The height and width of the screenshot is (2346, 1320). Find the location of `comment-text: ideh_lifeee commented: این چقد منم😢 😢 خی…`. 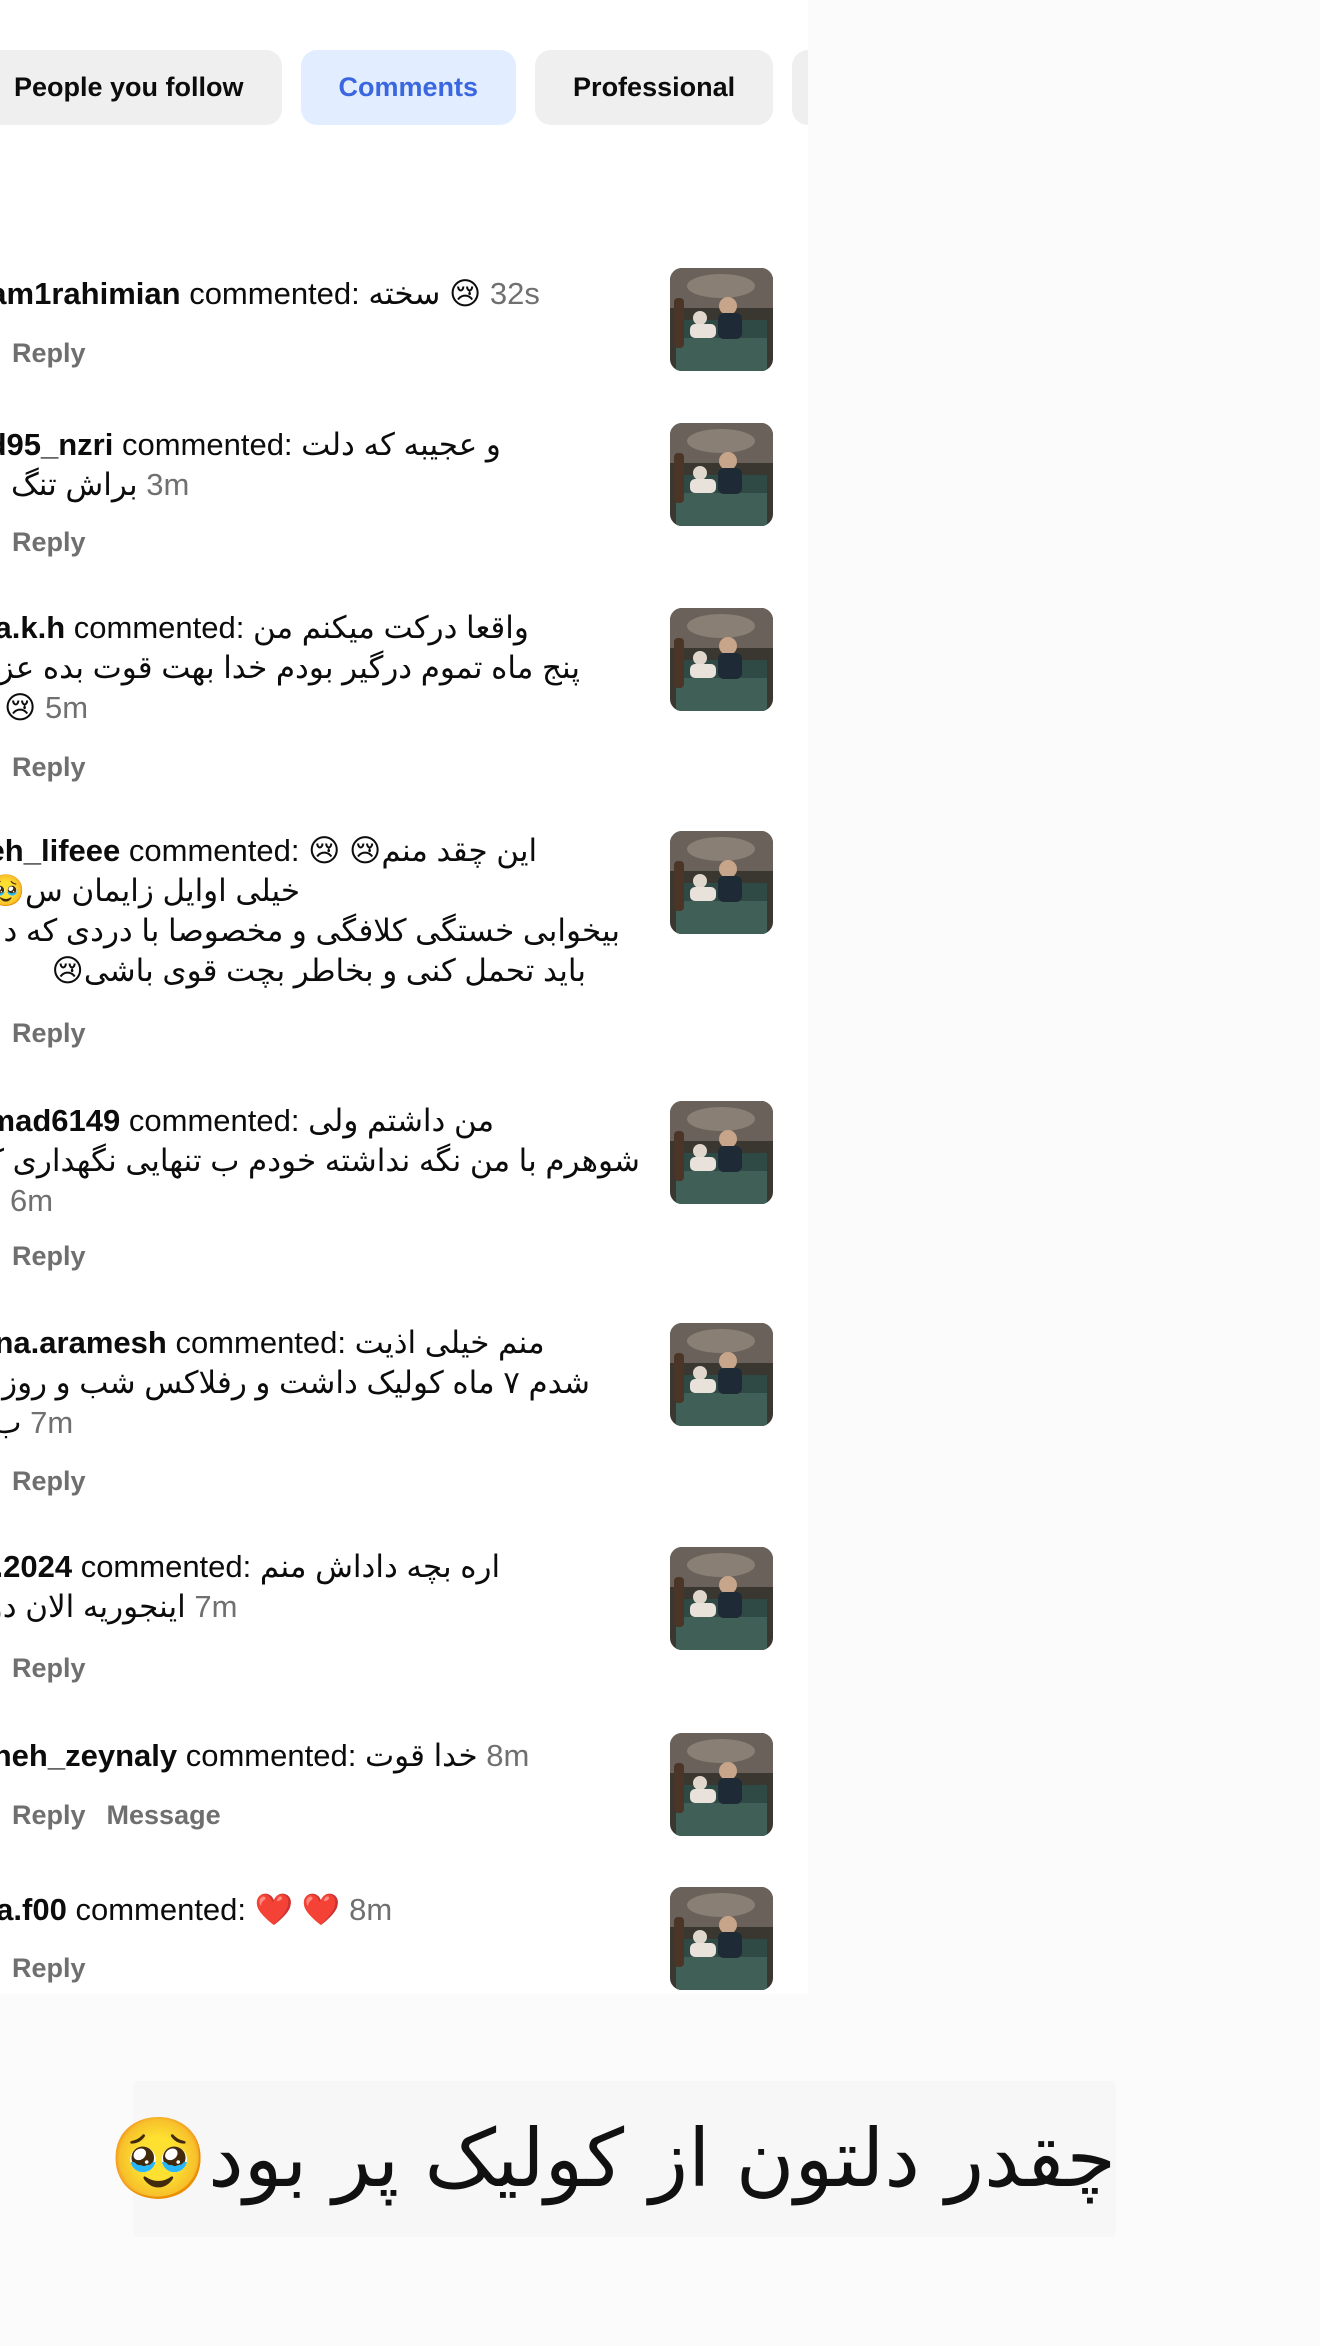

comment-text: ideh_lifeee commented: این چقد منم😢 😢 خی… is located at coordinates (324, 911).